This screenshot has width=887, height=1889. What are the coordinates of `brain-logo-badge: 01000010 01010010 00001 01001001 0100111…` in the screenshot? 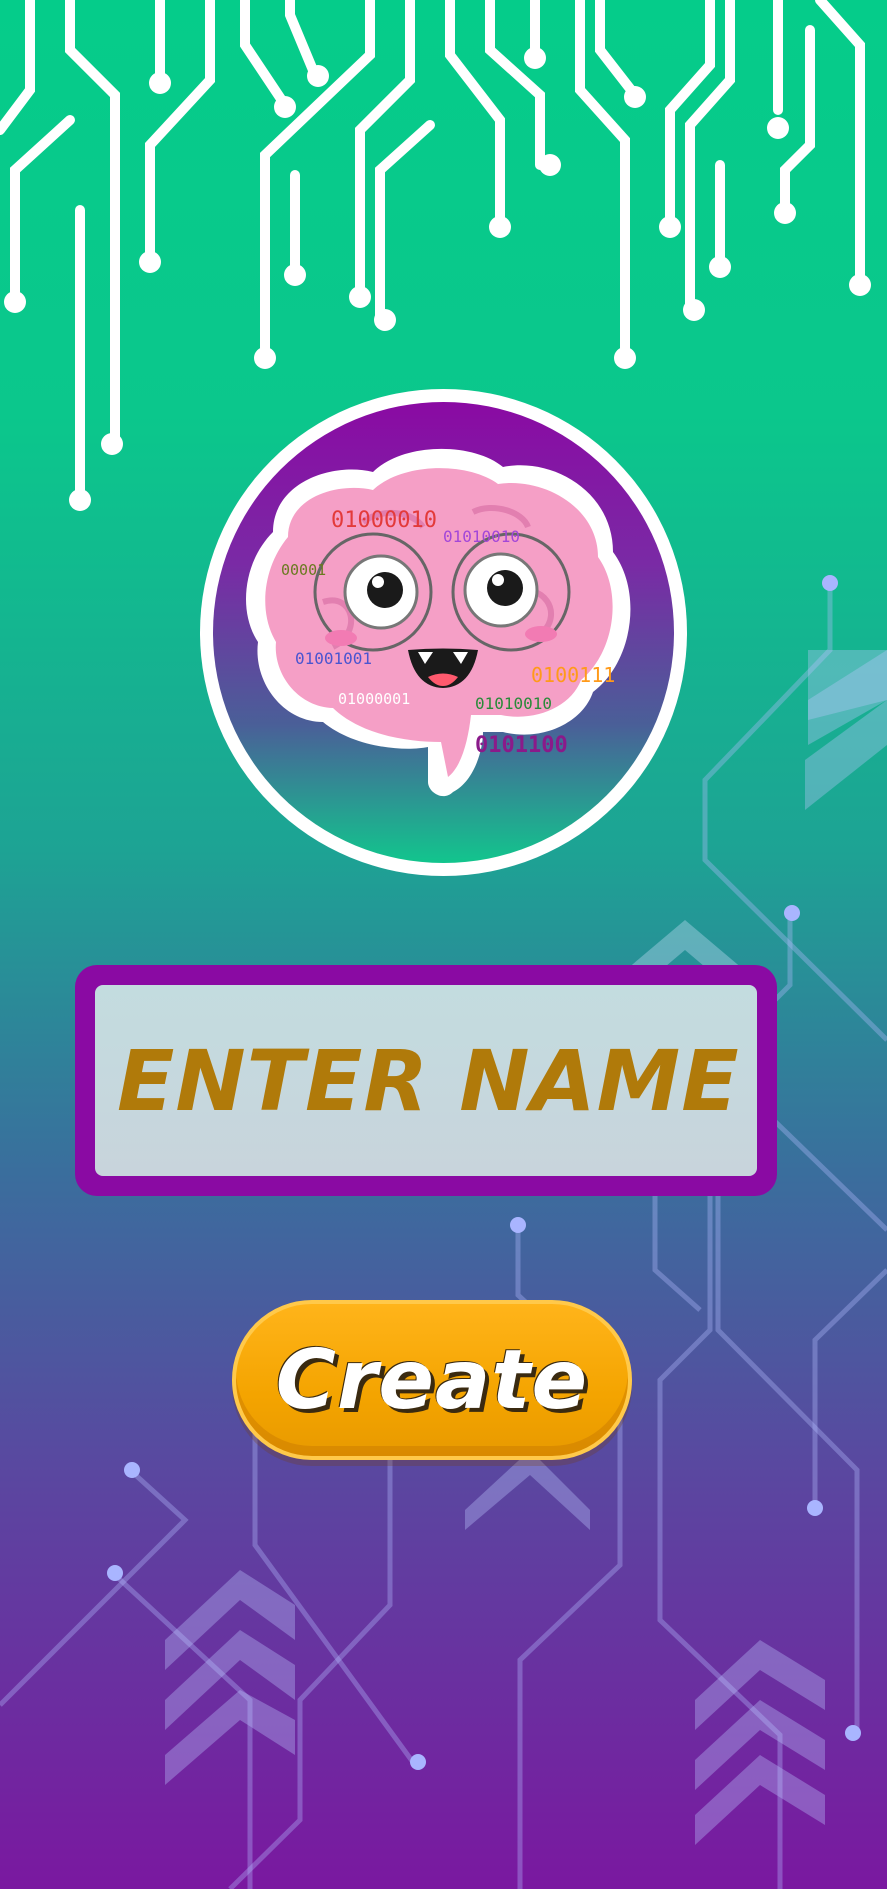 It's located at (443, 632).